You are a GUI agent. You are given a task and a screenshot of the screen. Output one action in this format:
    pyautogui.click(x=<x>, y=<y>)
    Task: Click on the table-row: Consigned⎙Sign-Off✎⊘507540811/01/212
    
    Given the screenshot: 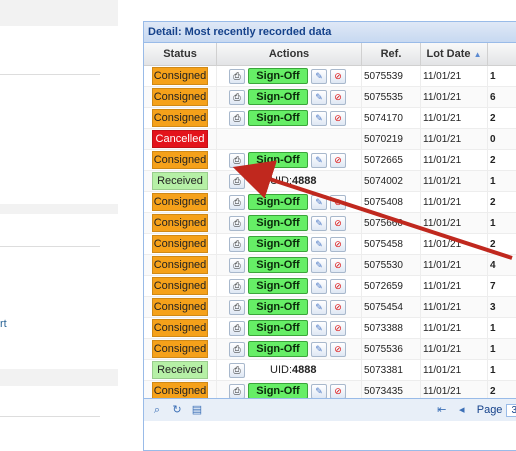 What is the action you would take?
    pyautogui.click(x=330, y=202)
    